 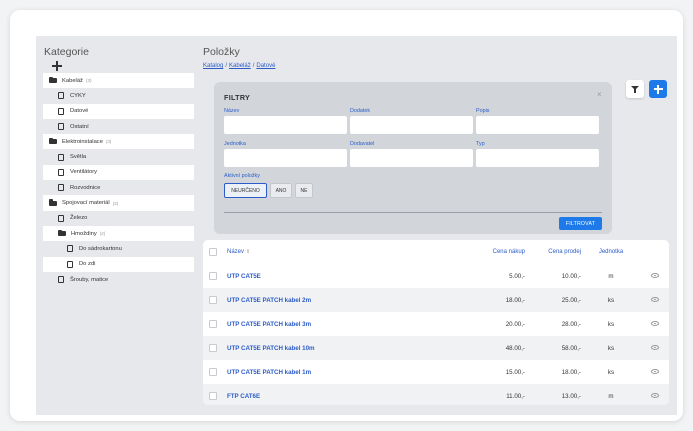 What do you see at coordinates (118, 218) in the screenshot?
I see `sidebar-item: Železo` at bounding box center [118, 218].